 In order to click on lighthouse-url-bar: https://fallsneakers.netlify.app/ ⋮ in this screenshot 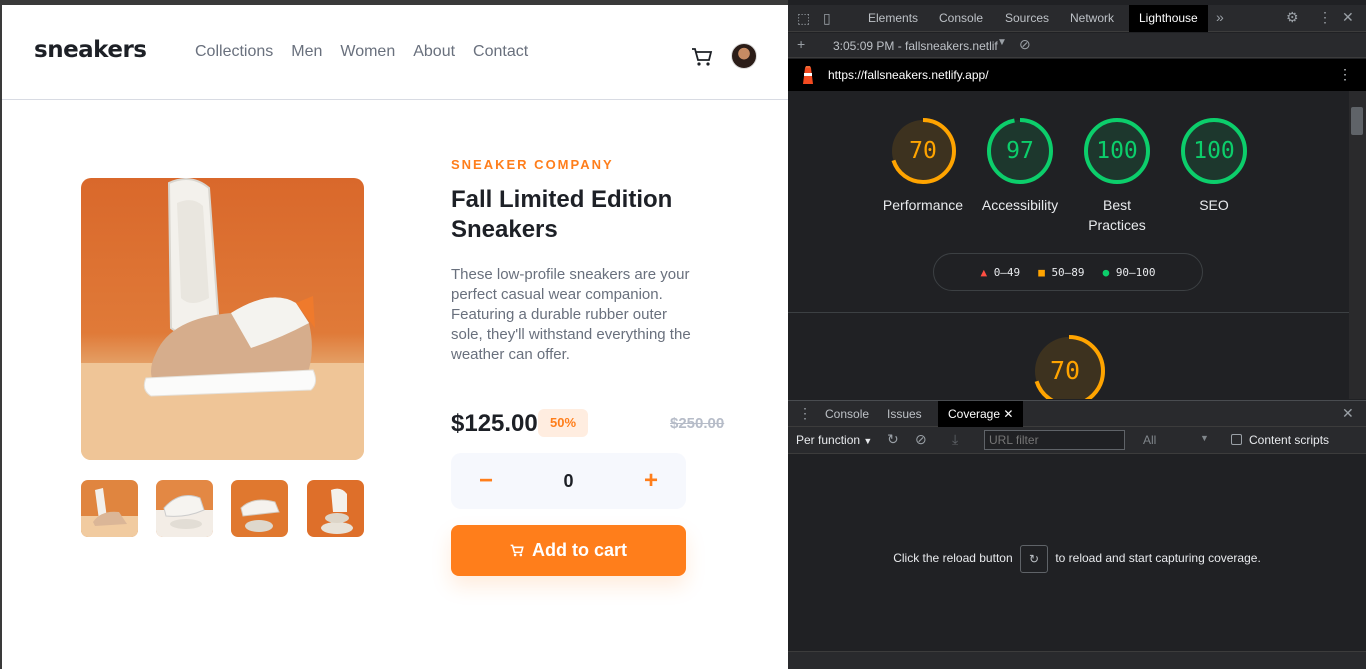, I will do `click(1077, 75)`.